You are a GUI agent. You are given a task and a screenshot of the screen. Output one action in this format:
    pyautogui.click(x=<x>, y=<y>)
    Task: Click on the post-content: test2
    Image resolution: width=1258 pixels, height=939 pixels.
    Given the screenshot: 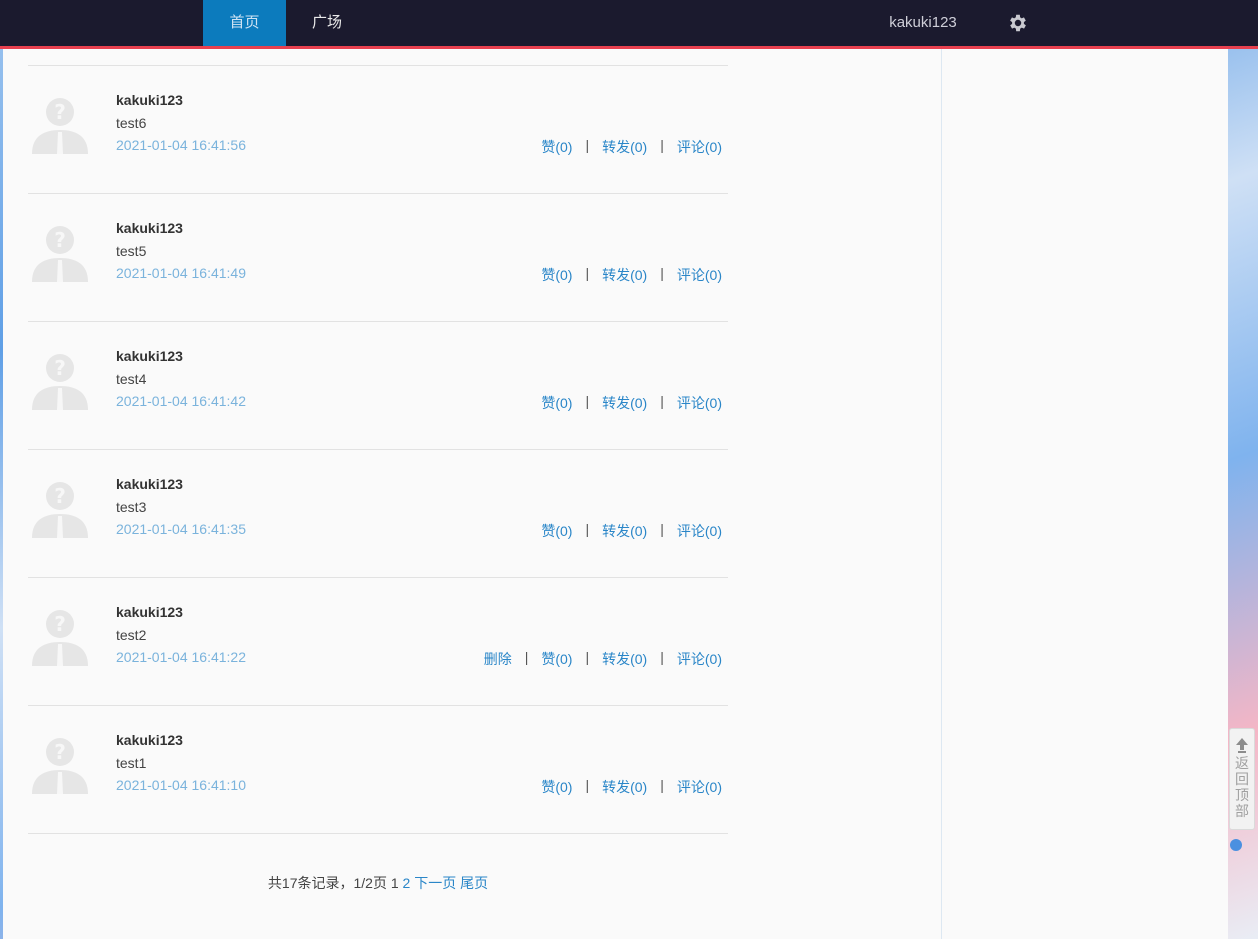 What is the action you would take?
    pyautogui.click(x=131, y=635)
    